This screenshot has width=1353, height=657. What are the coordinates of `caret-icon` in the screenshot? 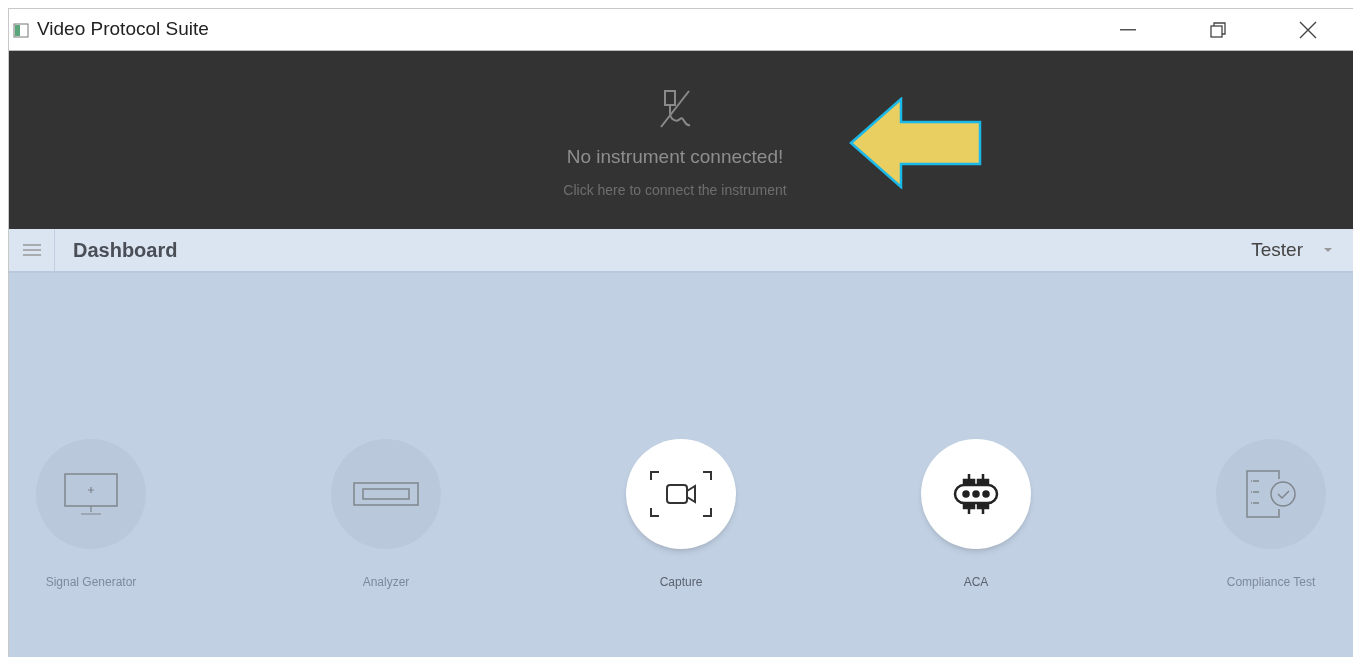 It's located at (1328, 250).